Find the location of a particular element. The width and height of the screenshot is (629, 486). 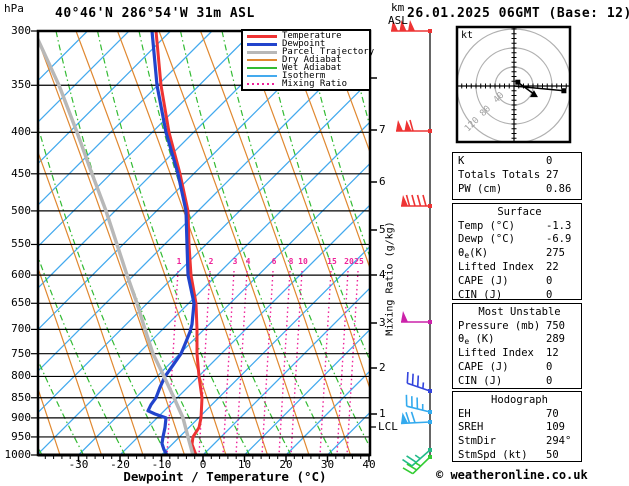

table-header: Surface is located at coordinates (519, 212).